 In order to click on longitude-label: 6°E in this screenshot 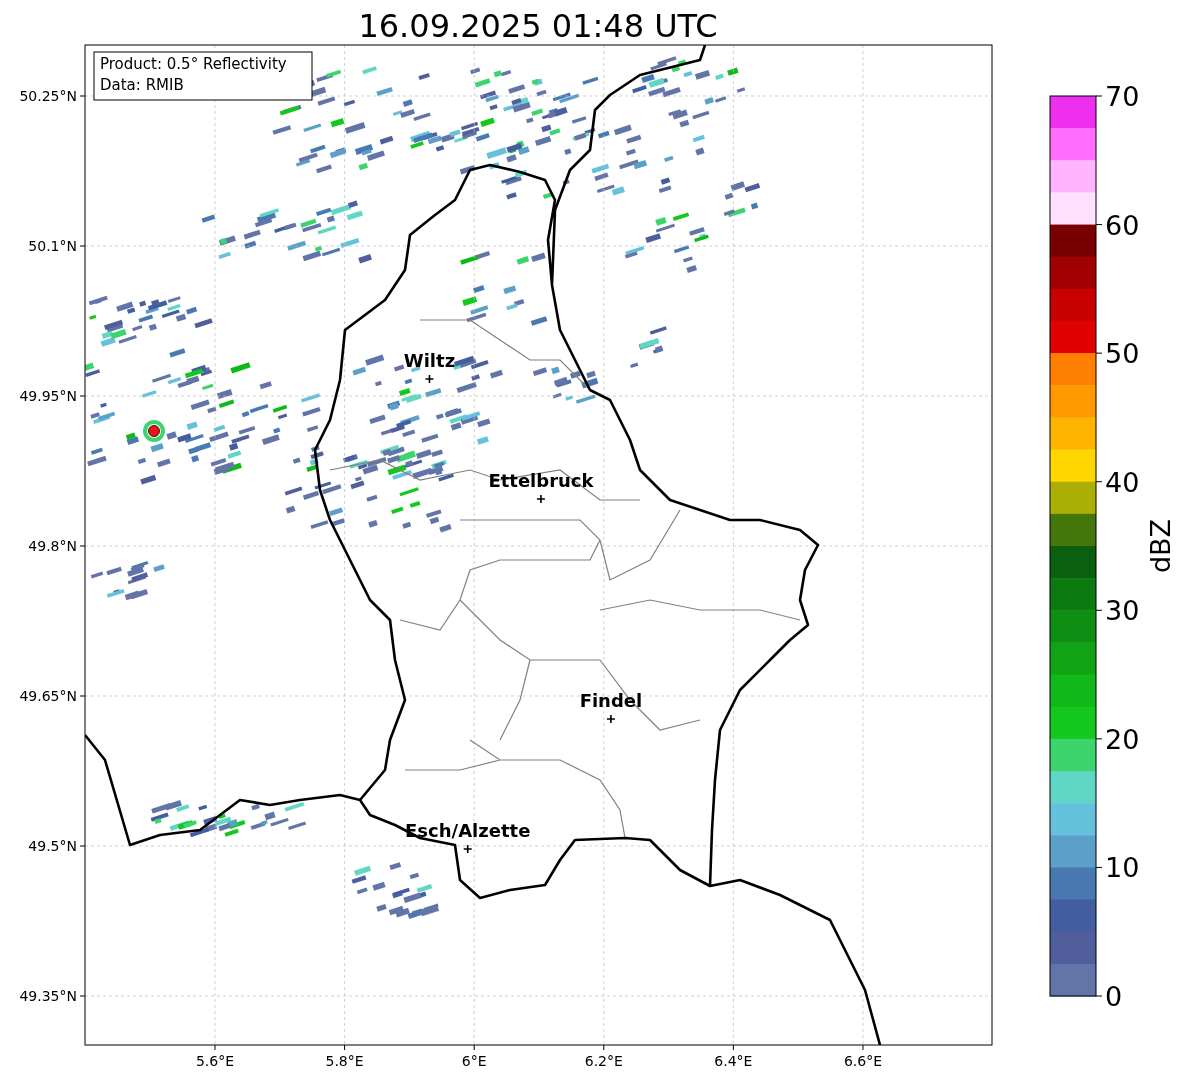, I will do `click(474, 1061)`.